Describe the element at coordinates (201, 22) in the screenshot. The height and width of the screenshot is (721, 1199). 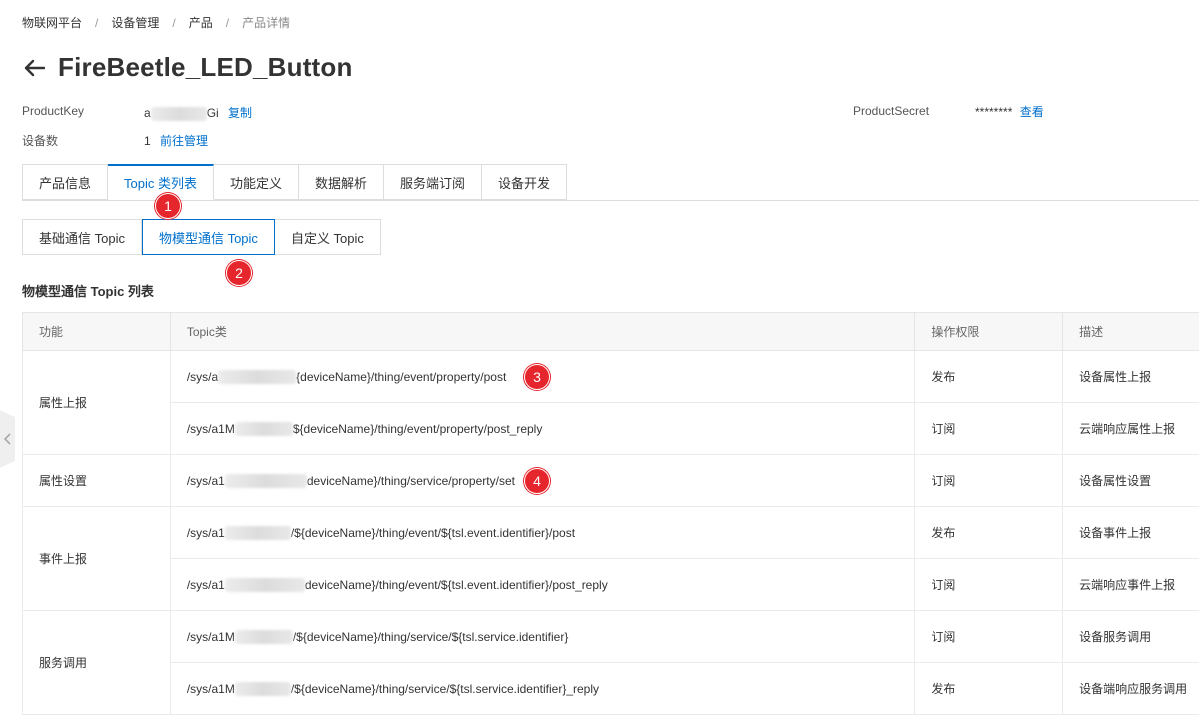
I see `breadcrumb-item-product: 产品` at that location.